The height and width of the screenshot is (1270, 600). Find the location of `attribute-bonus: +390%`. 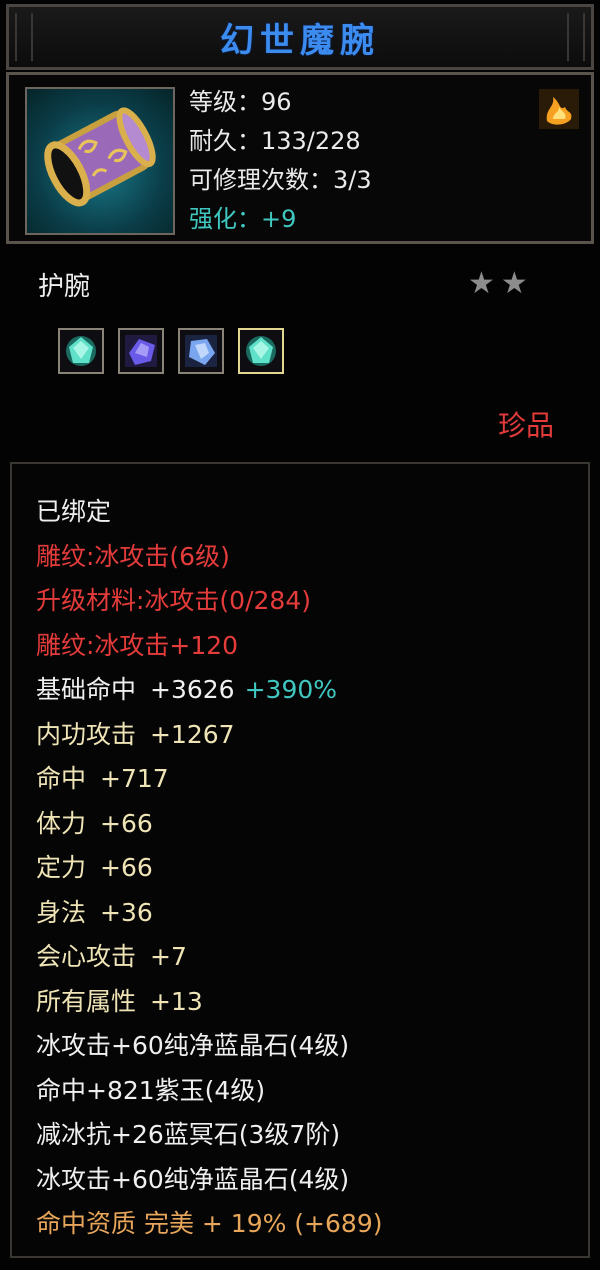

attribute-bonus: +390% is located at coordinates (291, 689).